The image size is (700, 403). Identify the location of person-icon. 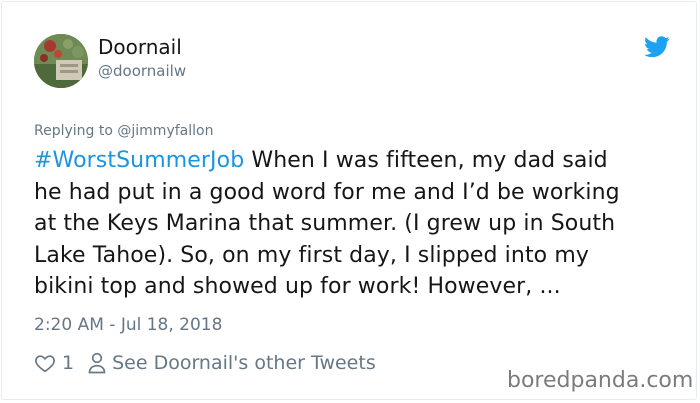
(97, 363).